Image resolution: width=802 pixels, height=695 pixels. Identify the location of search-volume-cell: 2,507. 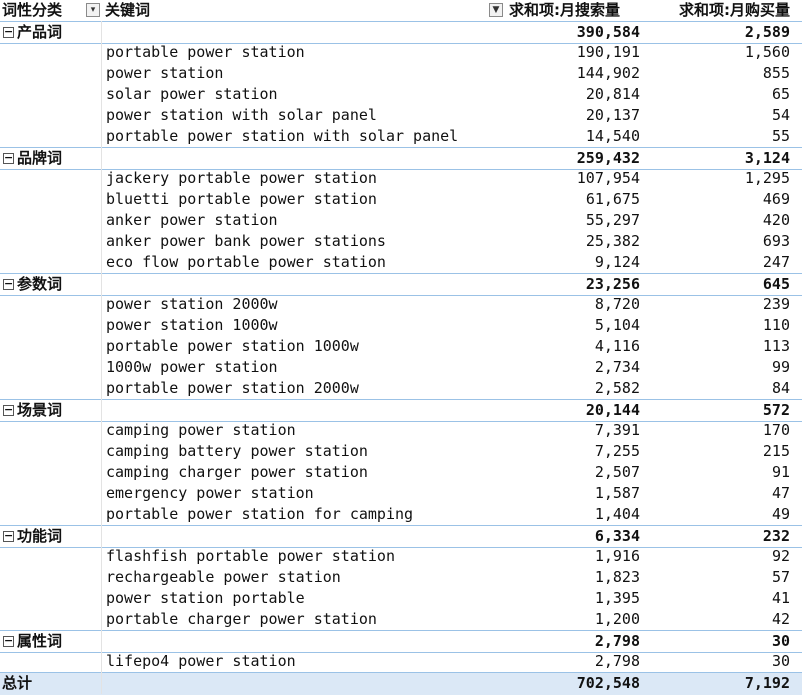
(617, 472).